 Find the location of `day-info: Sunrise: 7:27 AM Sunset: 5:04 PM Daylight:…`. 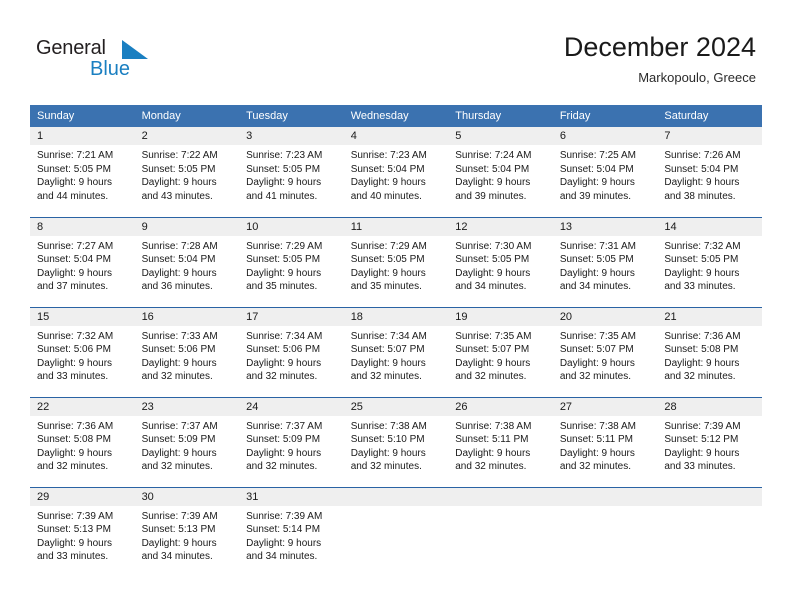

day-info: Sunrise: 7:27 AM Sunset: 5:04 PM Daylight:… is located at coordinates (82, 265).